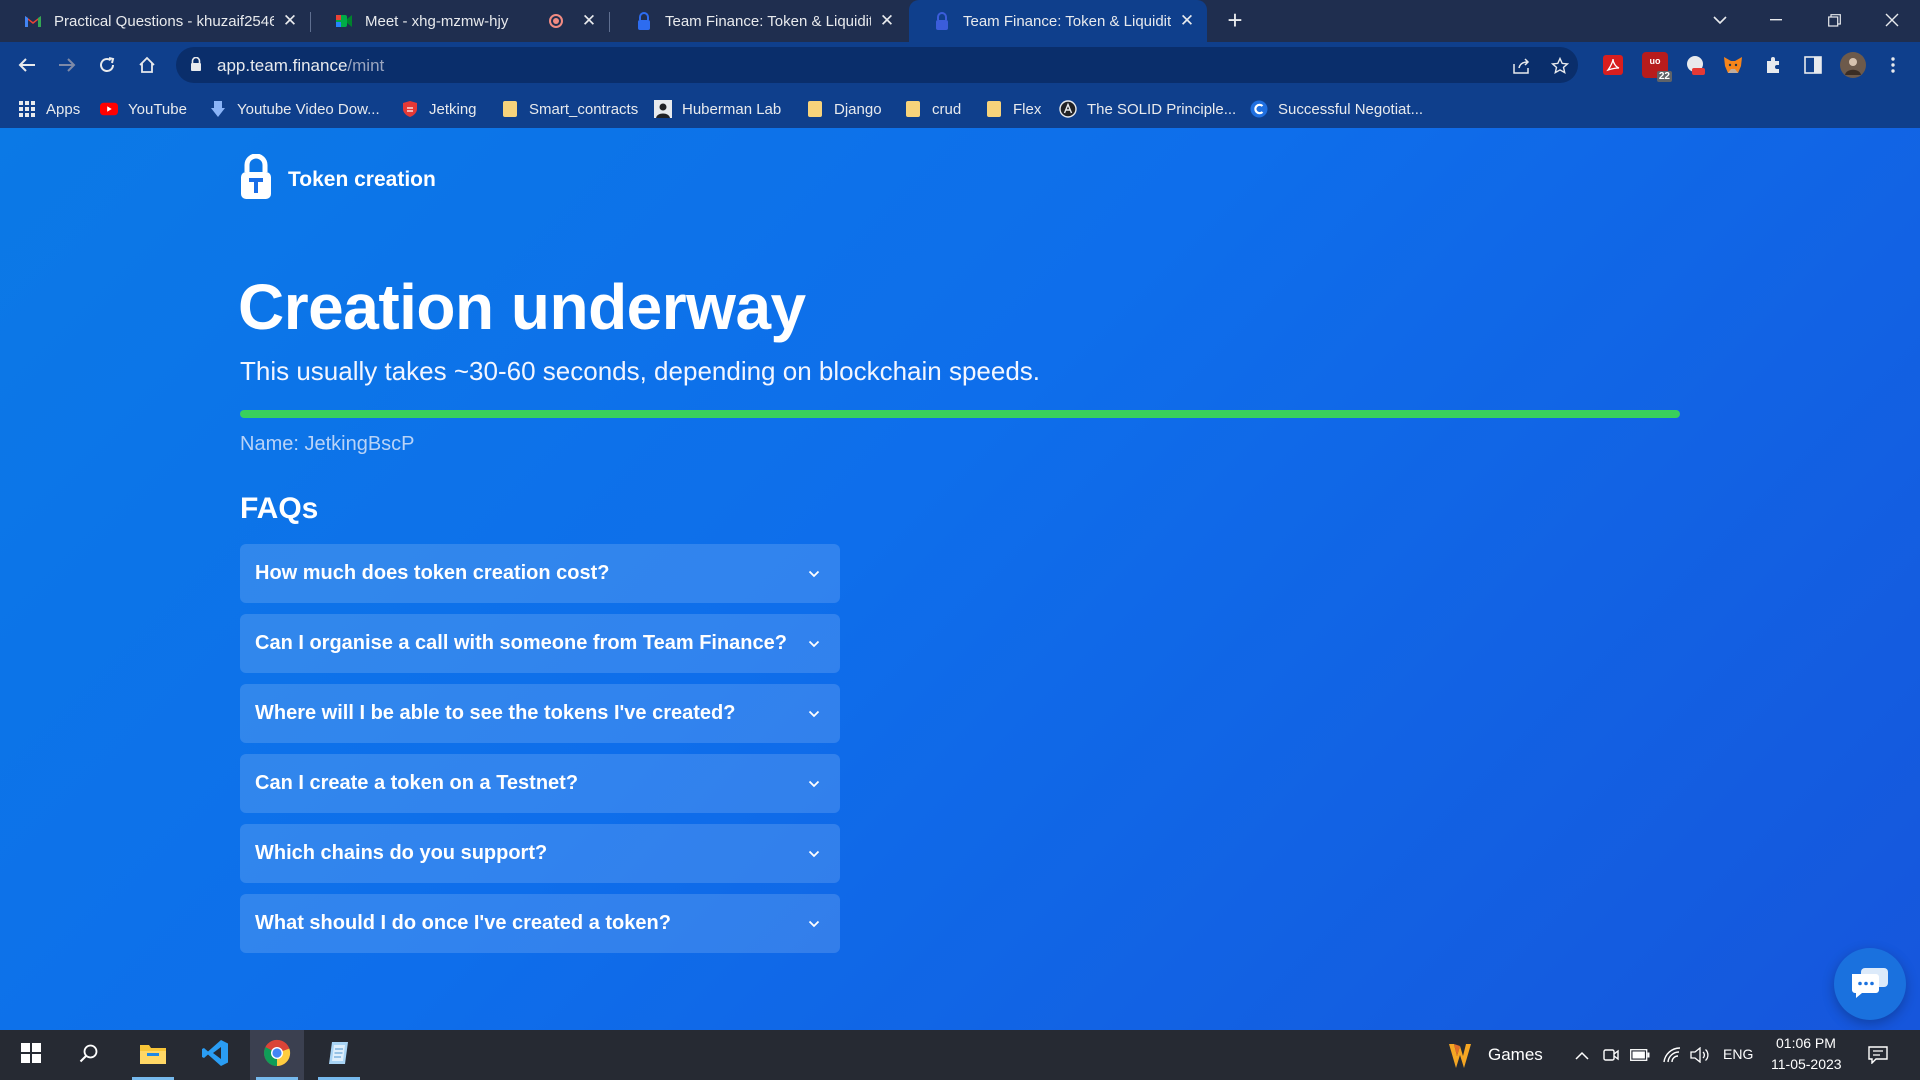 Image resolution: width=1920 pixels, height=1080 pixels. Describe the element at coordinates (1235, 20) in the screenshot. I see `new-tab-button: +` at that location.